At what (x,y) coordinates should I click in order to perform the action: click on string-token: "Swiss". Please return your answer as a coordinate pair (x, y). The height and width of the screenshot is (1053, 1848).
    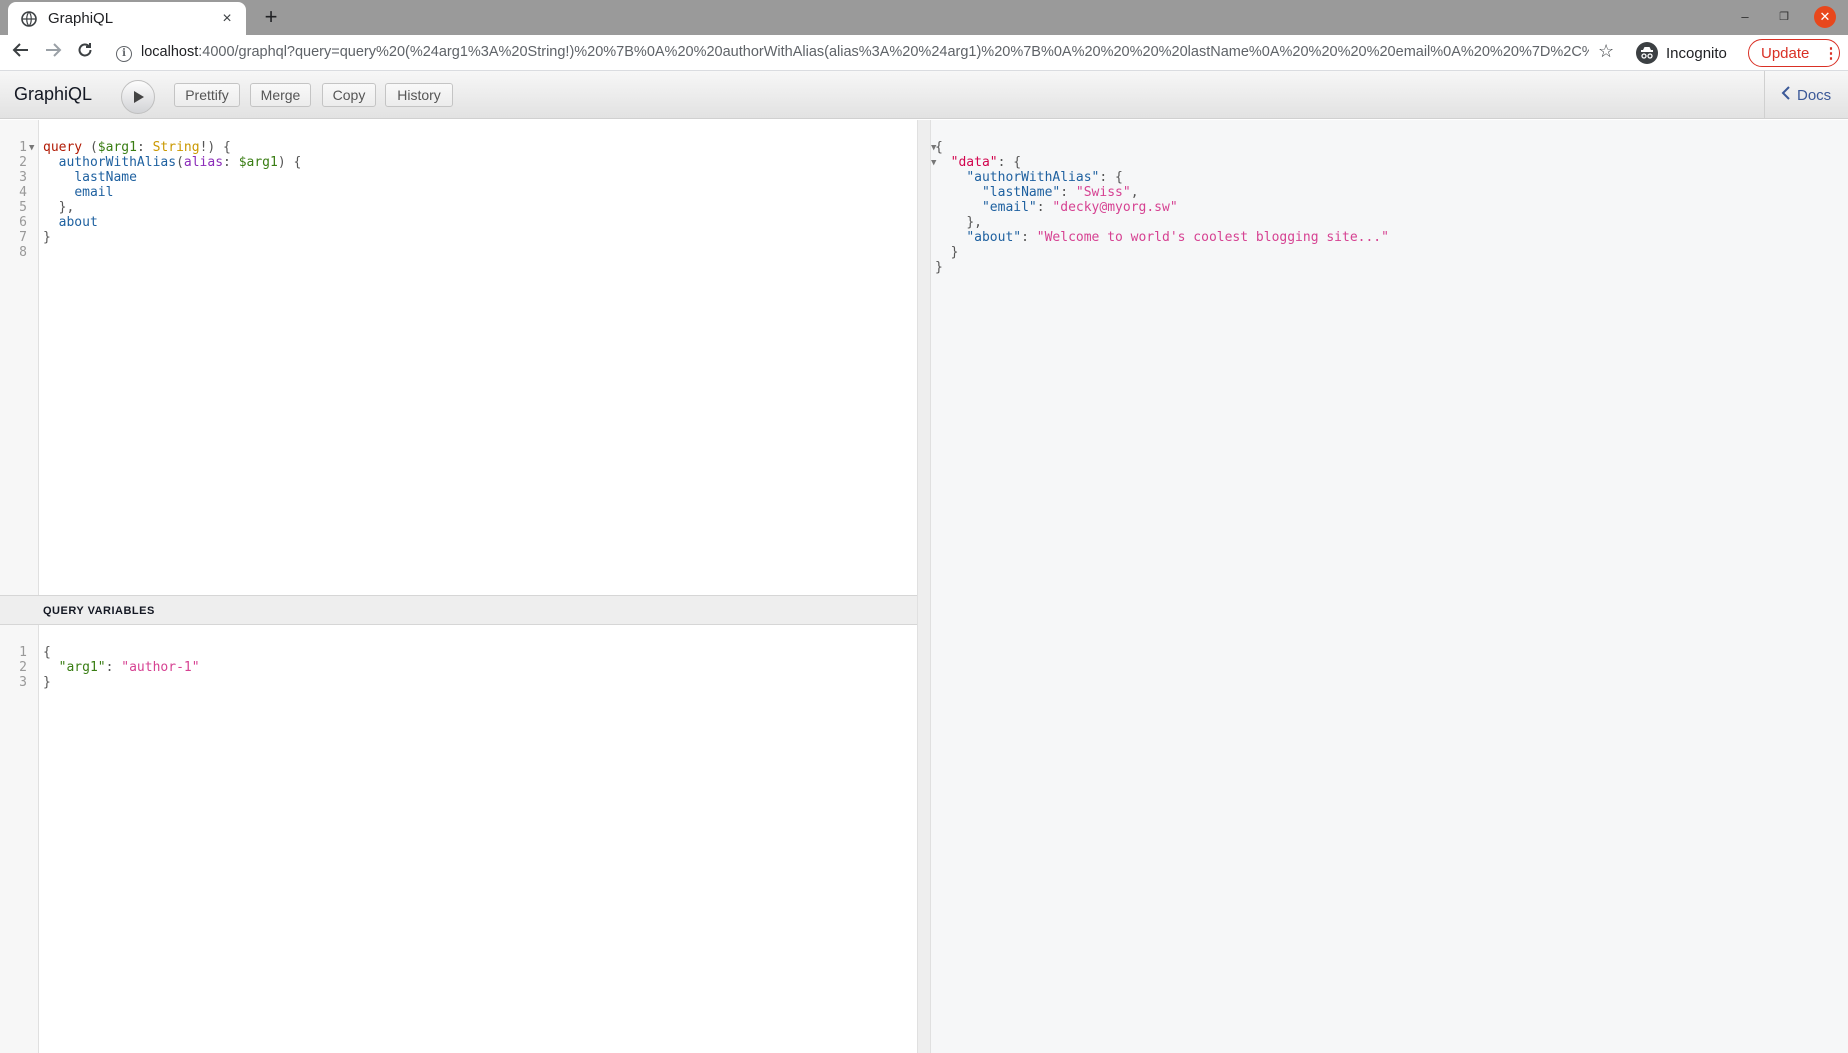
    Looking at the image, I should click on (1103, 192).